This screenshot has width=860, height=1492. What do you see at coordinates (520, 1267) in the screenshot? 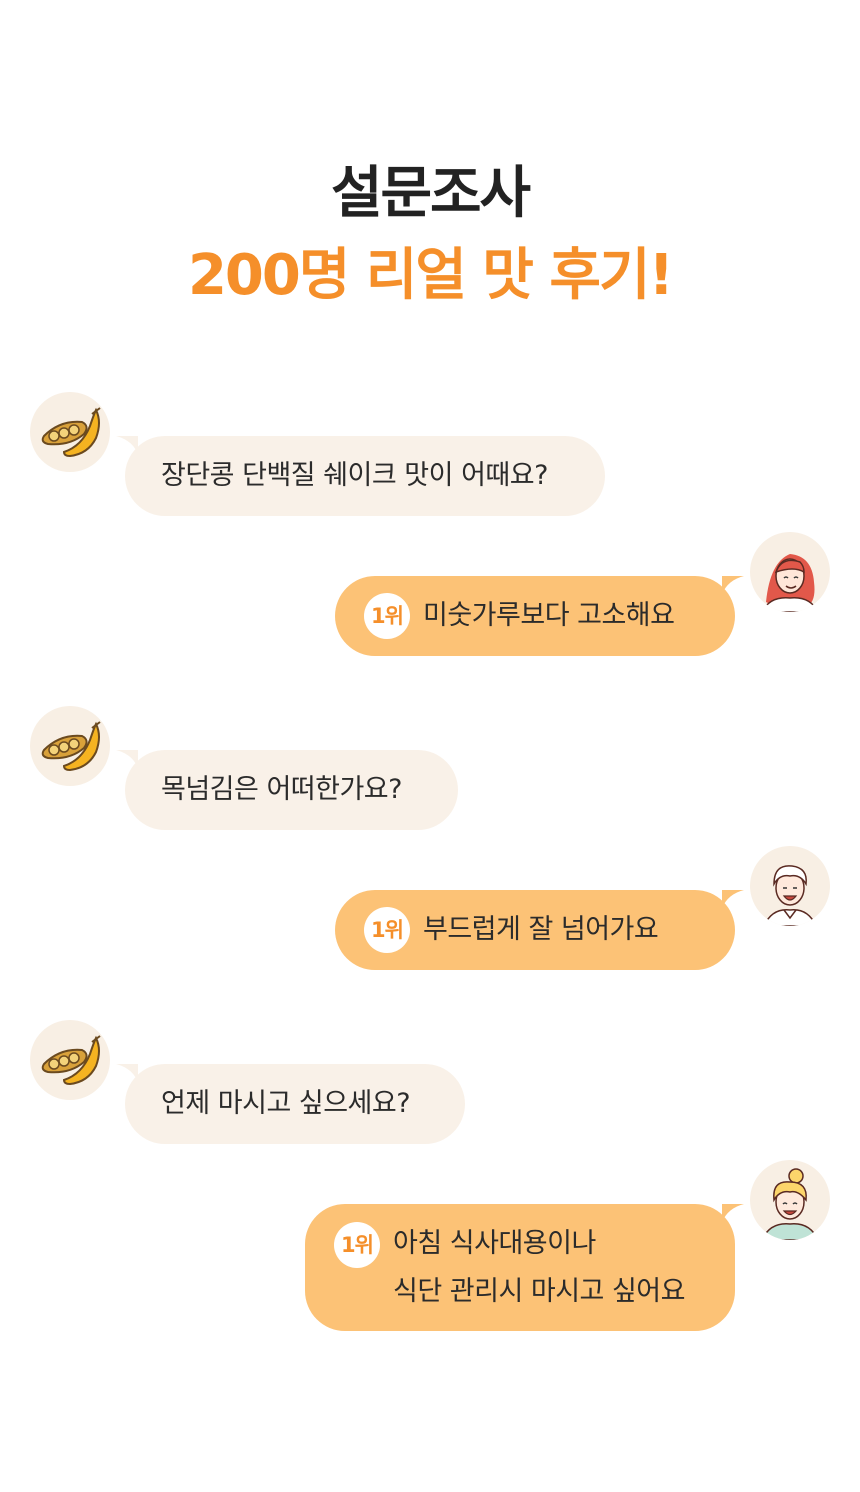
I see `answer-bubble: 1위 아침 식사대용이나 식단 관리시 마시고 싶어요` at bounding box center [520, 1267].